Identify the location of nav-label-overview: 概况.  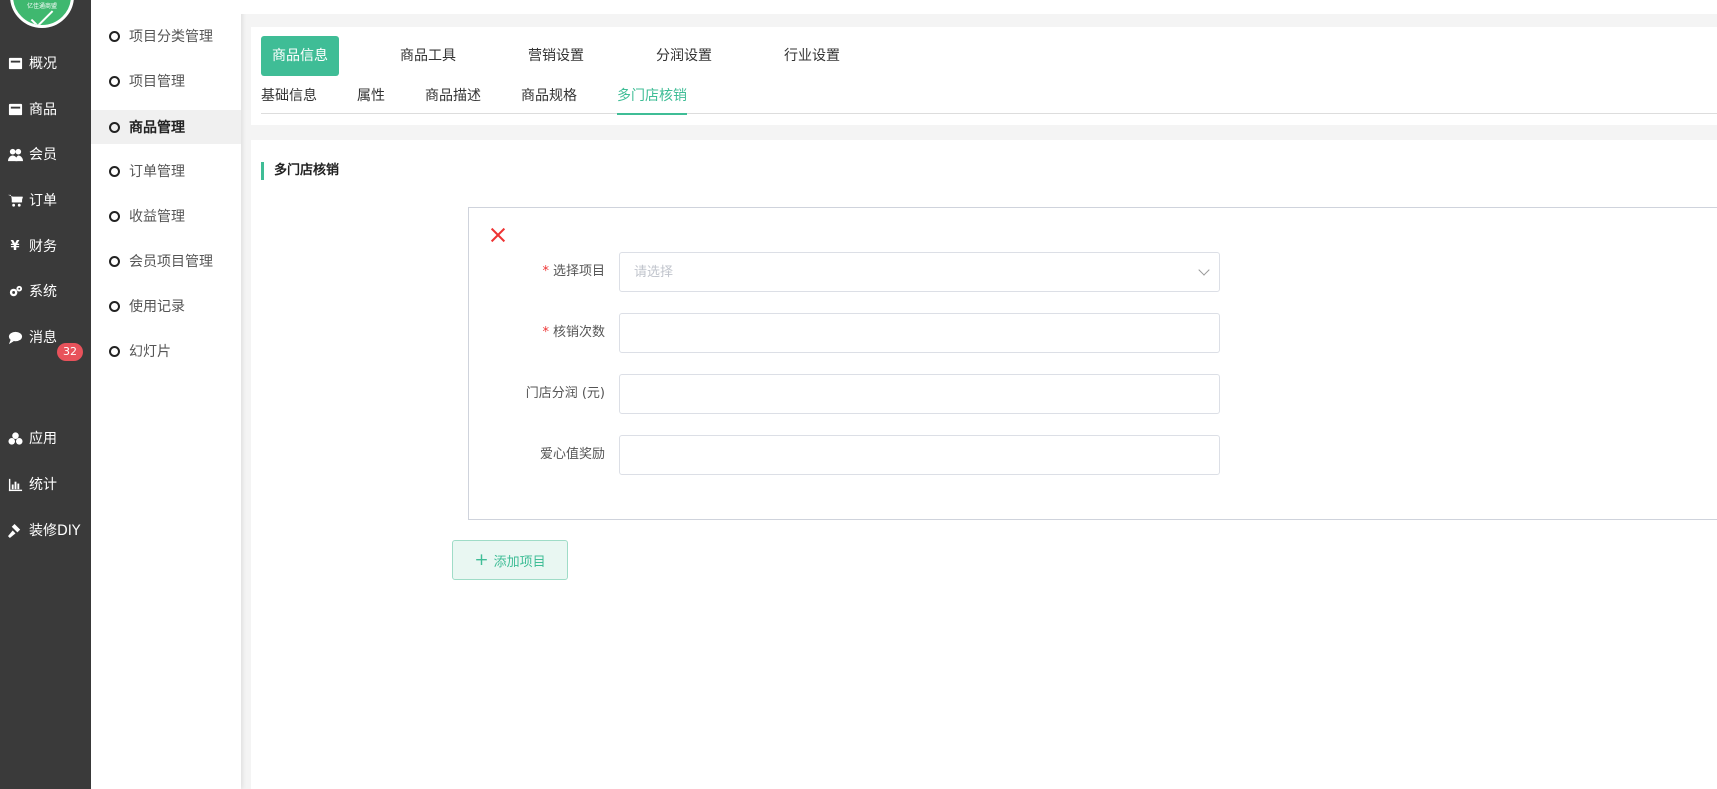
(43, 64).